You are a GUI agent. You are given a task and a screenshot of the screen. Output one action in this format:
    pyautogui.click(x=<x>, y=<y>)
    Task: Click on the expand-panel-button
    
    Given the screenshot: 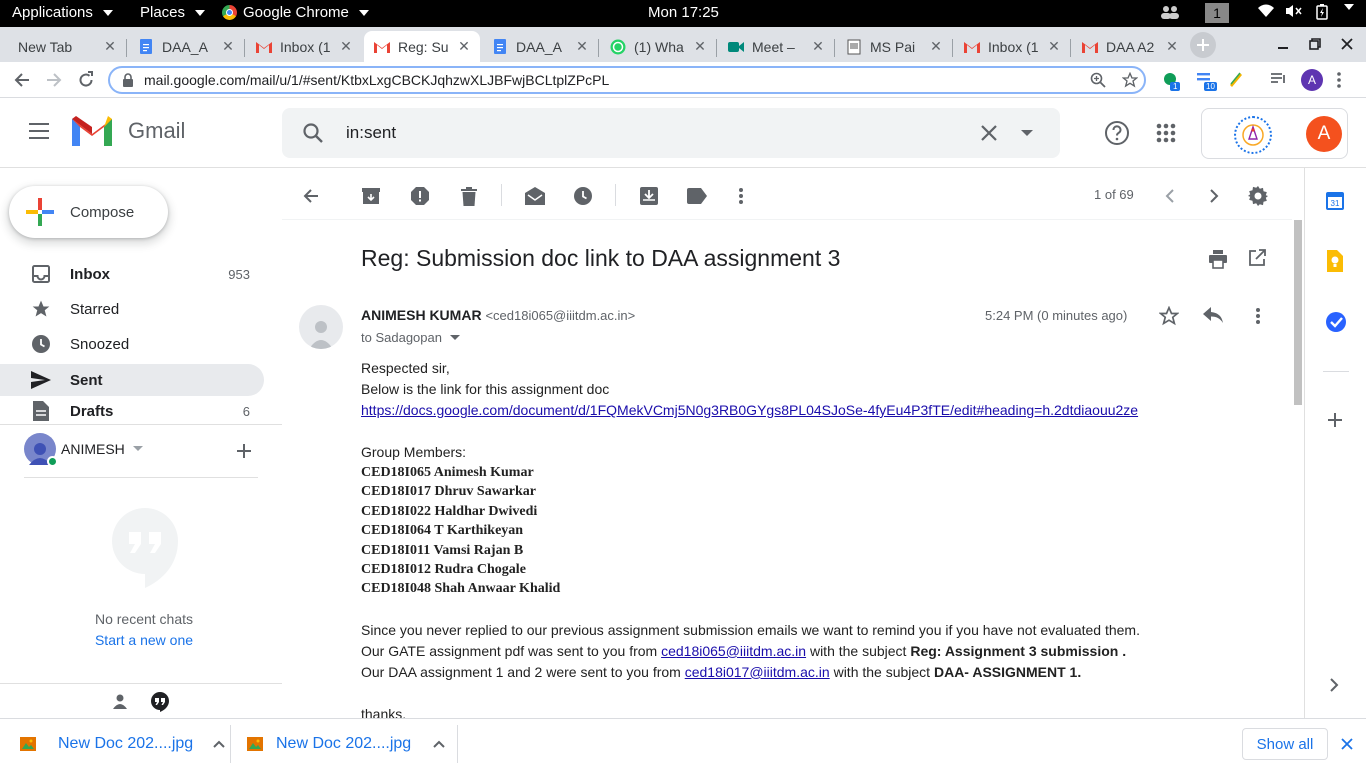 What is the action you would take?
    pyautogui.click(x=1336, y=685)
    